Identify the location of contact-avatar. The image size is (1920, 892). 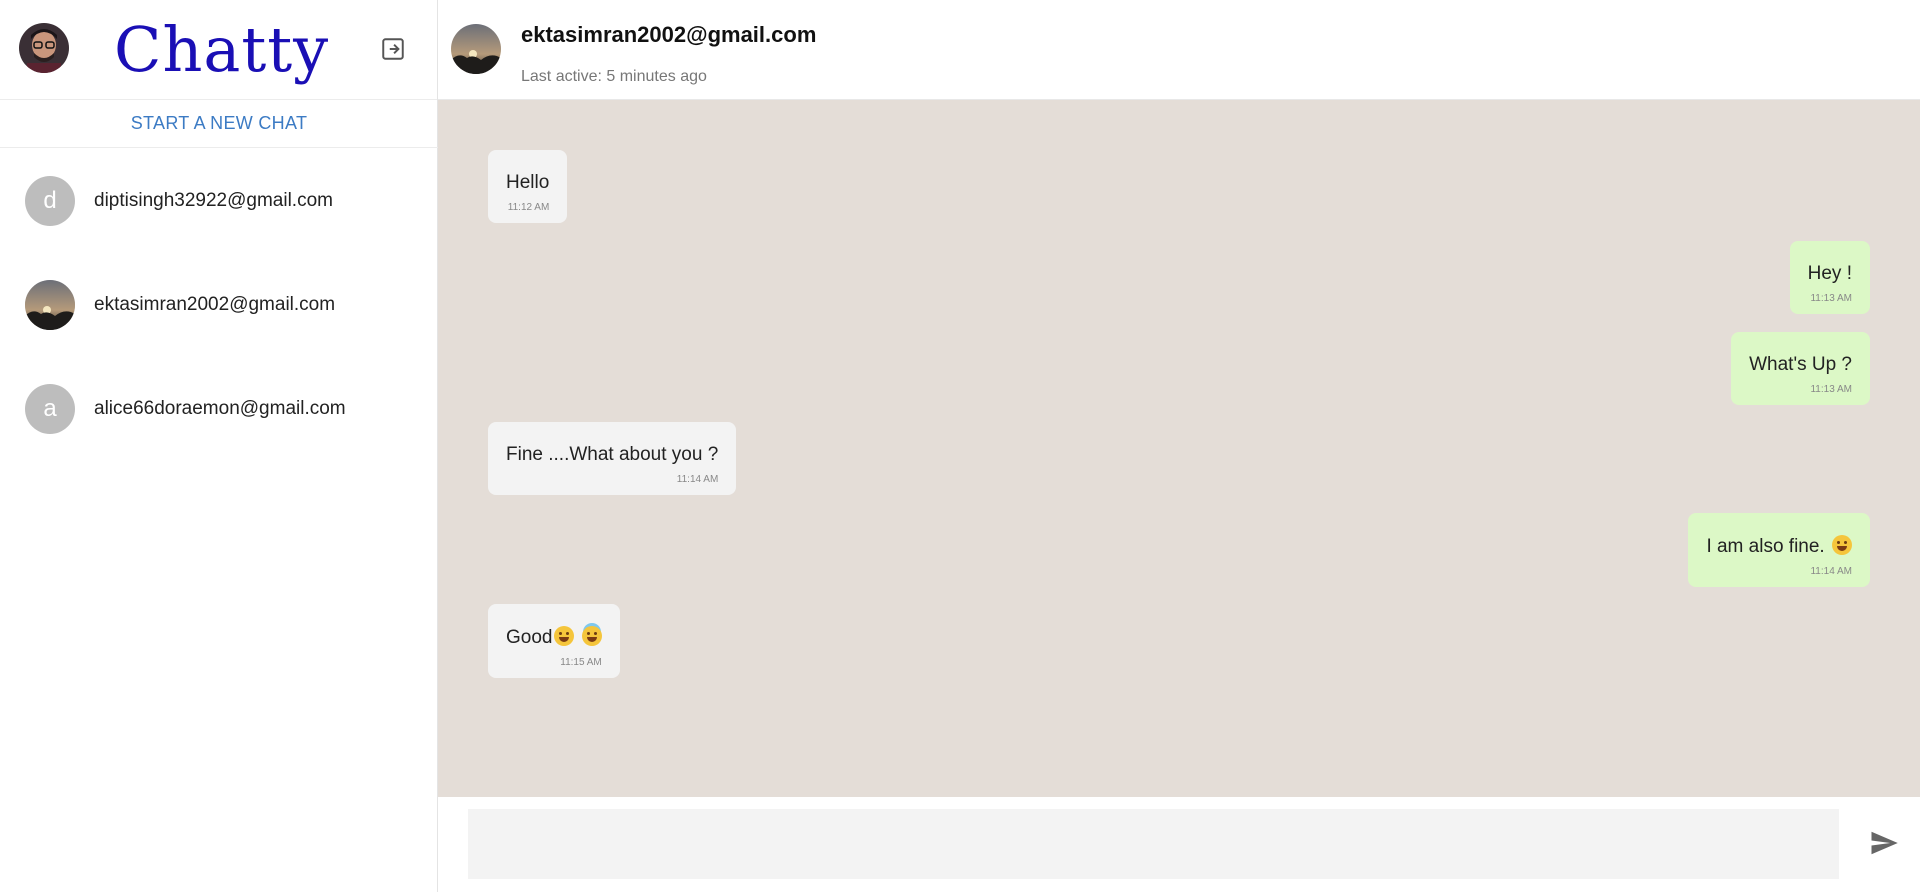
(50, 305).